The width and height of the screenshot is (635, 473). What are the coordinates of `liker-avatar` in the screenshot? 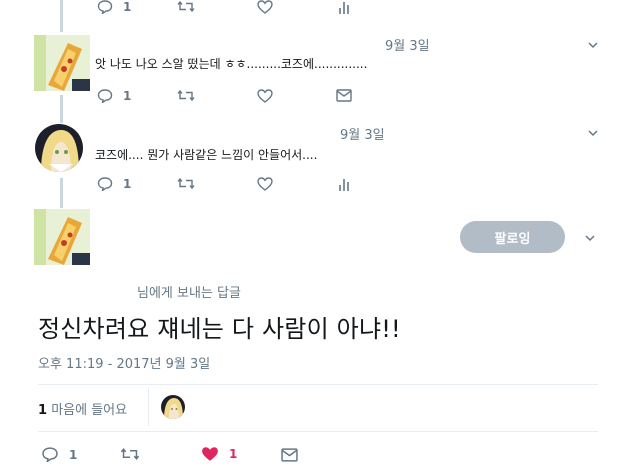 It's located at (173, 407).